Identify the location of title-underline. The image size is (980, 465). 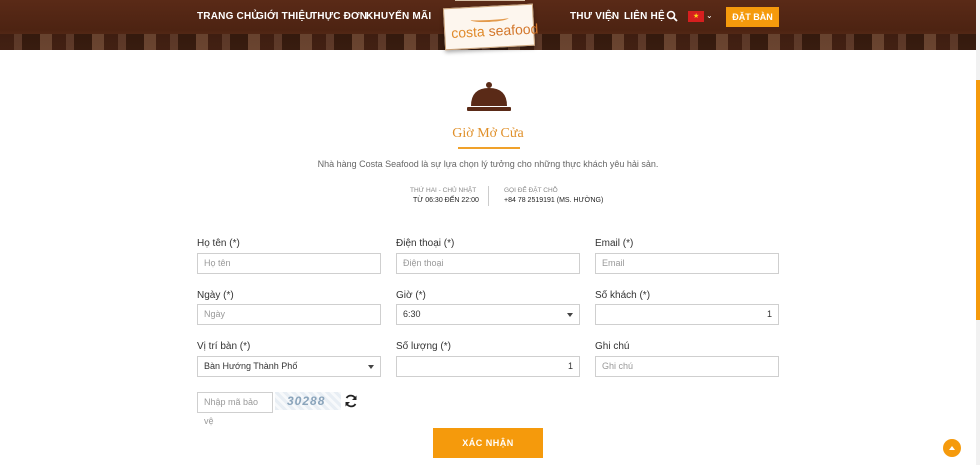
(489, 148).